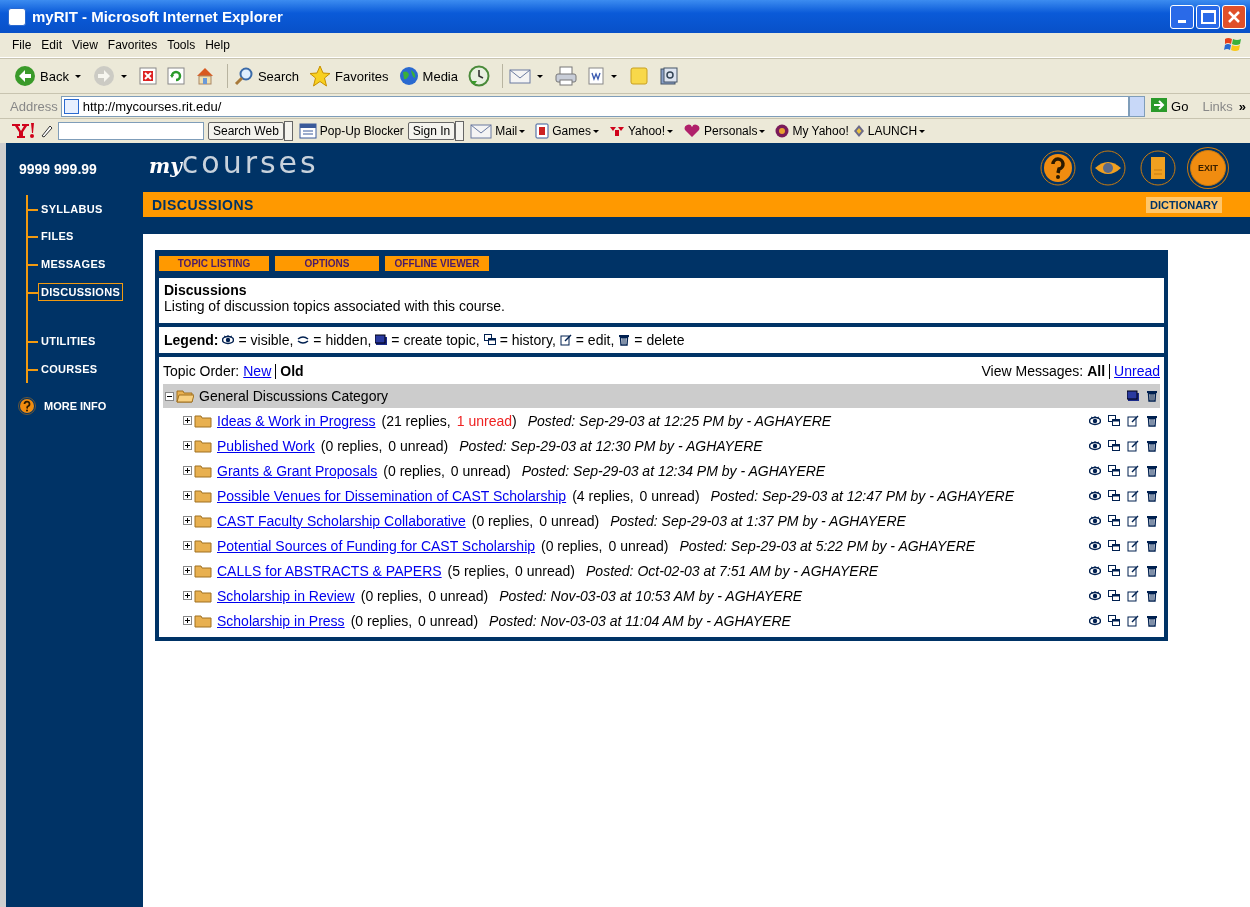  Describe the element at coordinates (73, 264) in the screenshot. I see `nav-link: MESSAGES` at that location.